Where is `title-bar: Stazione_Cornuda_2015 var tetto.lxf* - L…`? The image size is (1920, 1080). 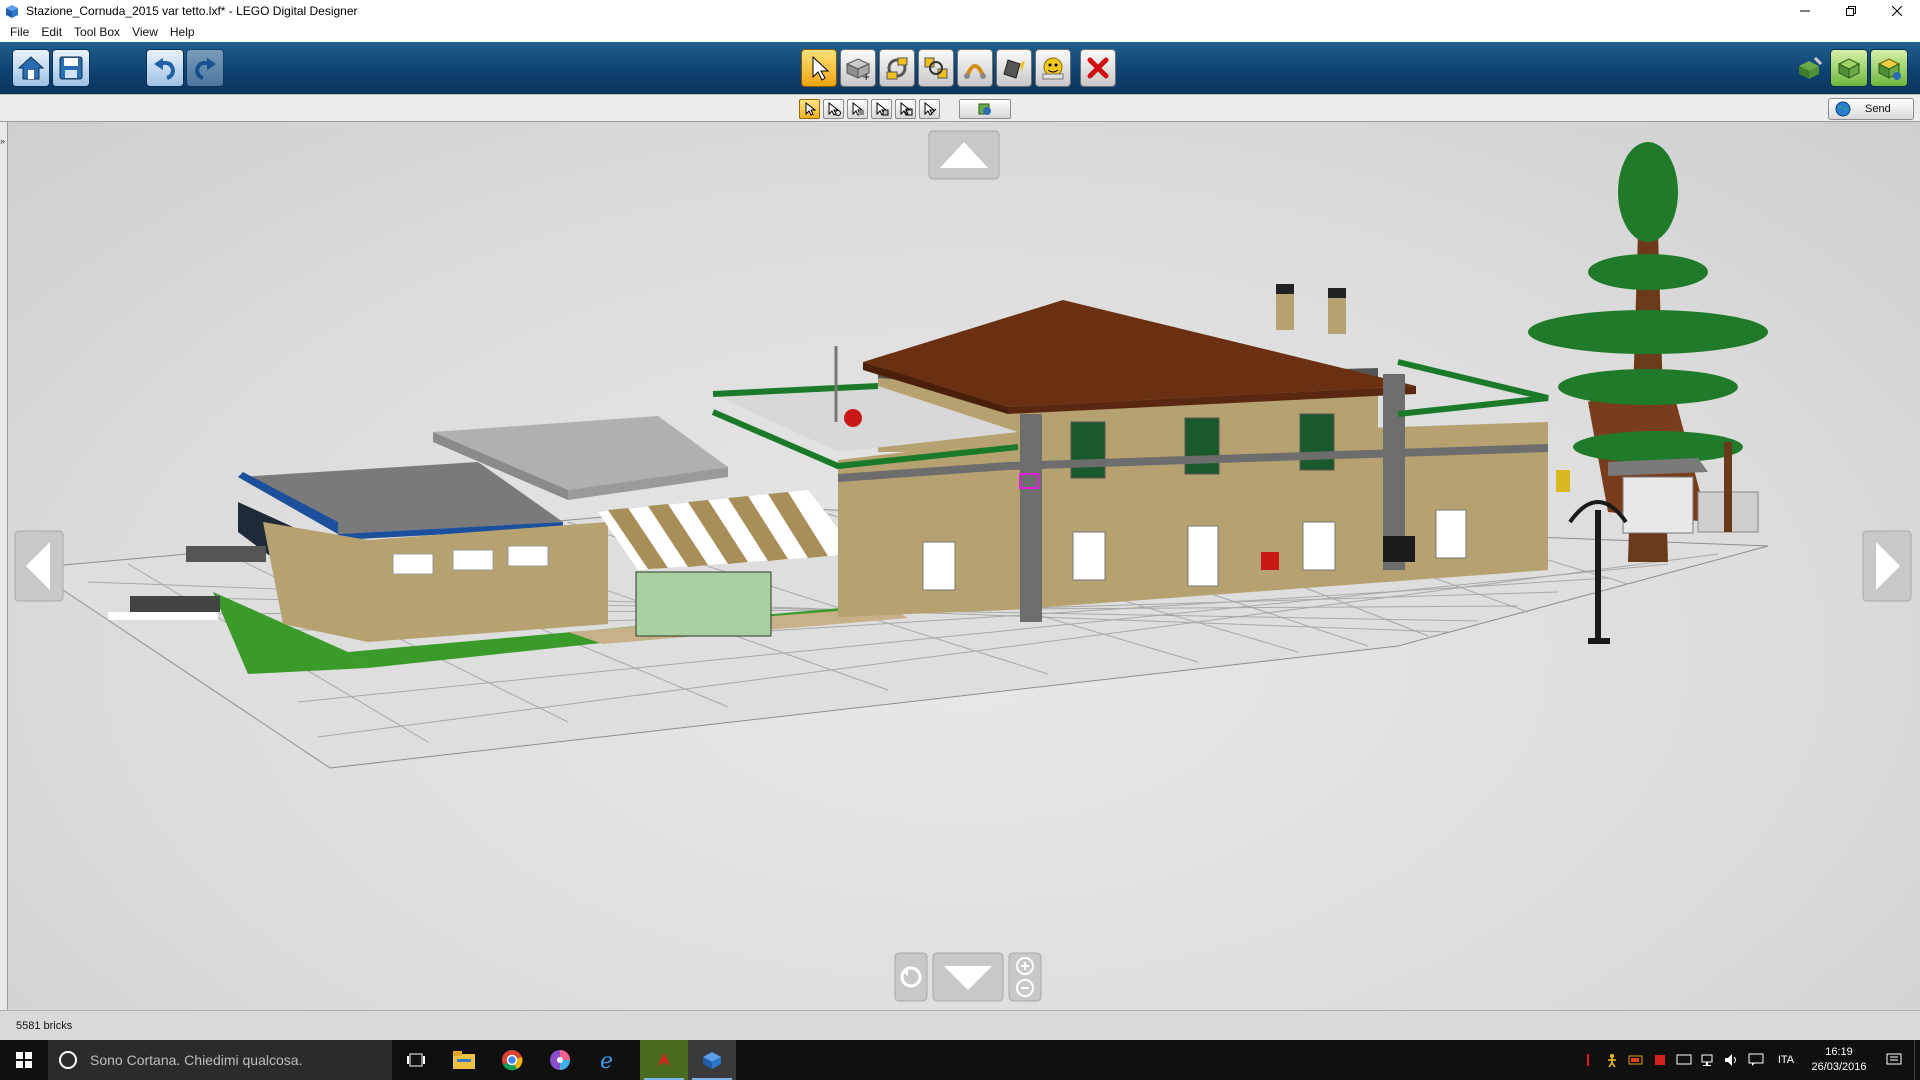
title-bar: Stazione_Cornuda_2015 var tetto.lxf* - L… is located at coordinates (960, 11).